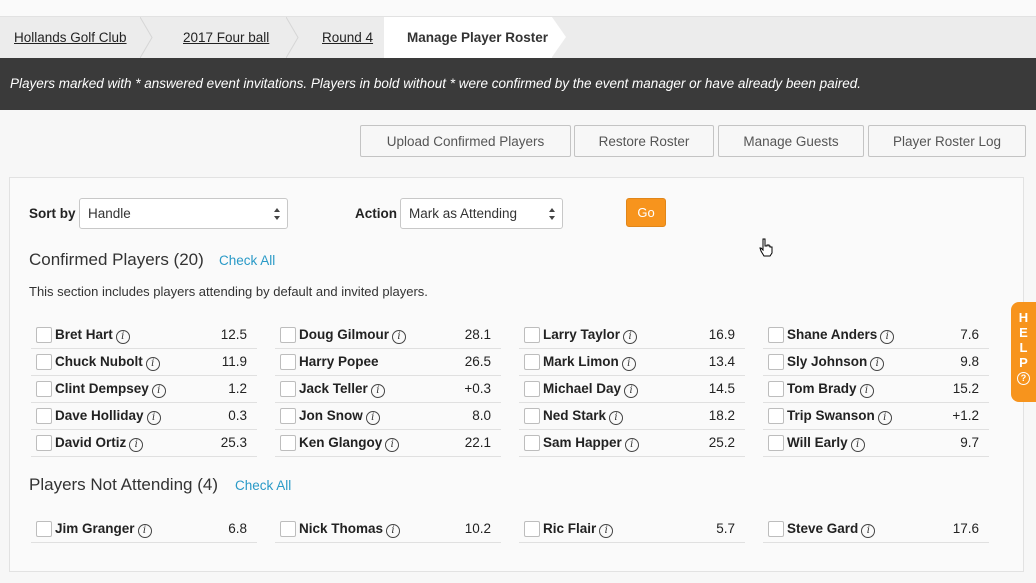 This screenshot has width=1036, height=583. What do you see at coordinates (632, 529) in the screenshot?
I see `player-row: Ric Flair i 5.7` at bounding box center [632, 529].